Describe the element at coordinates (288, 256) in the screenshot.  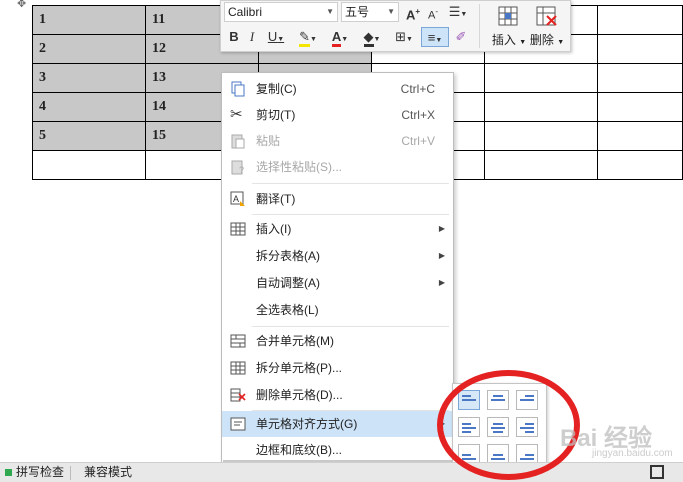
I see `menu-item-label: 拆分表格(A)` at that location.